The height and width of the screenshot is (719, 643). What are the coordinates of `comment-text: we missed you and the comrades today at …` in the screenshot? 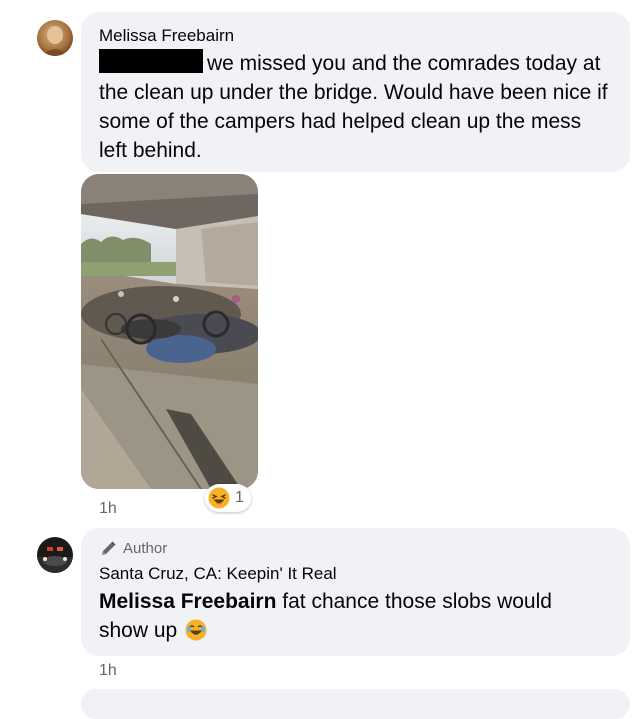 It's located at (355, 107).